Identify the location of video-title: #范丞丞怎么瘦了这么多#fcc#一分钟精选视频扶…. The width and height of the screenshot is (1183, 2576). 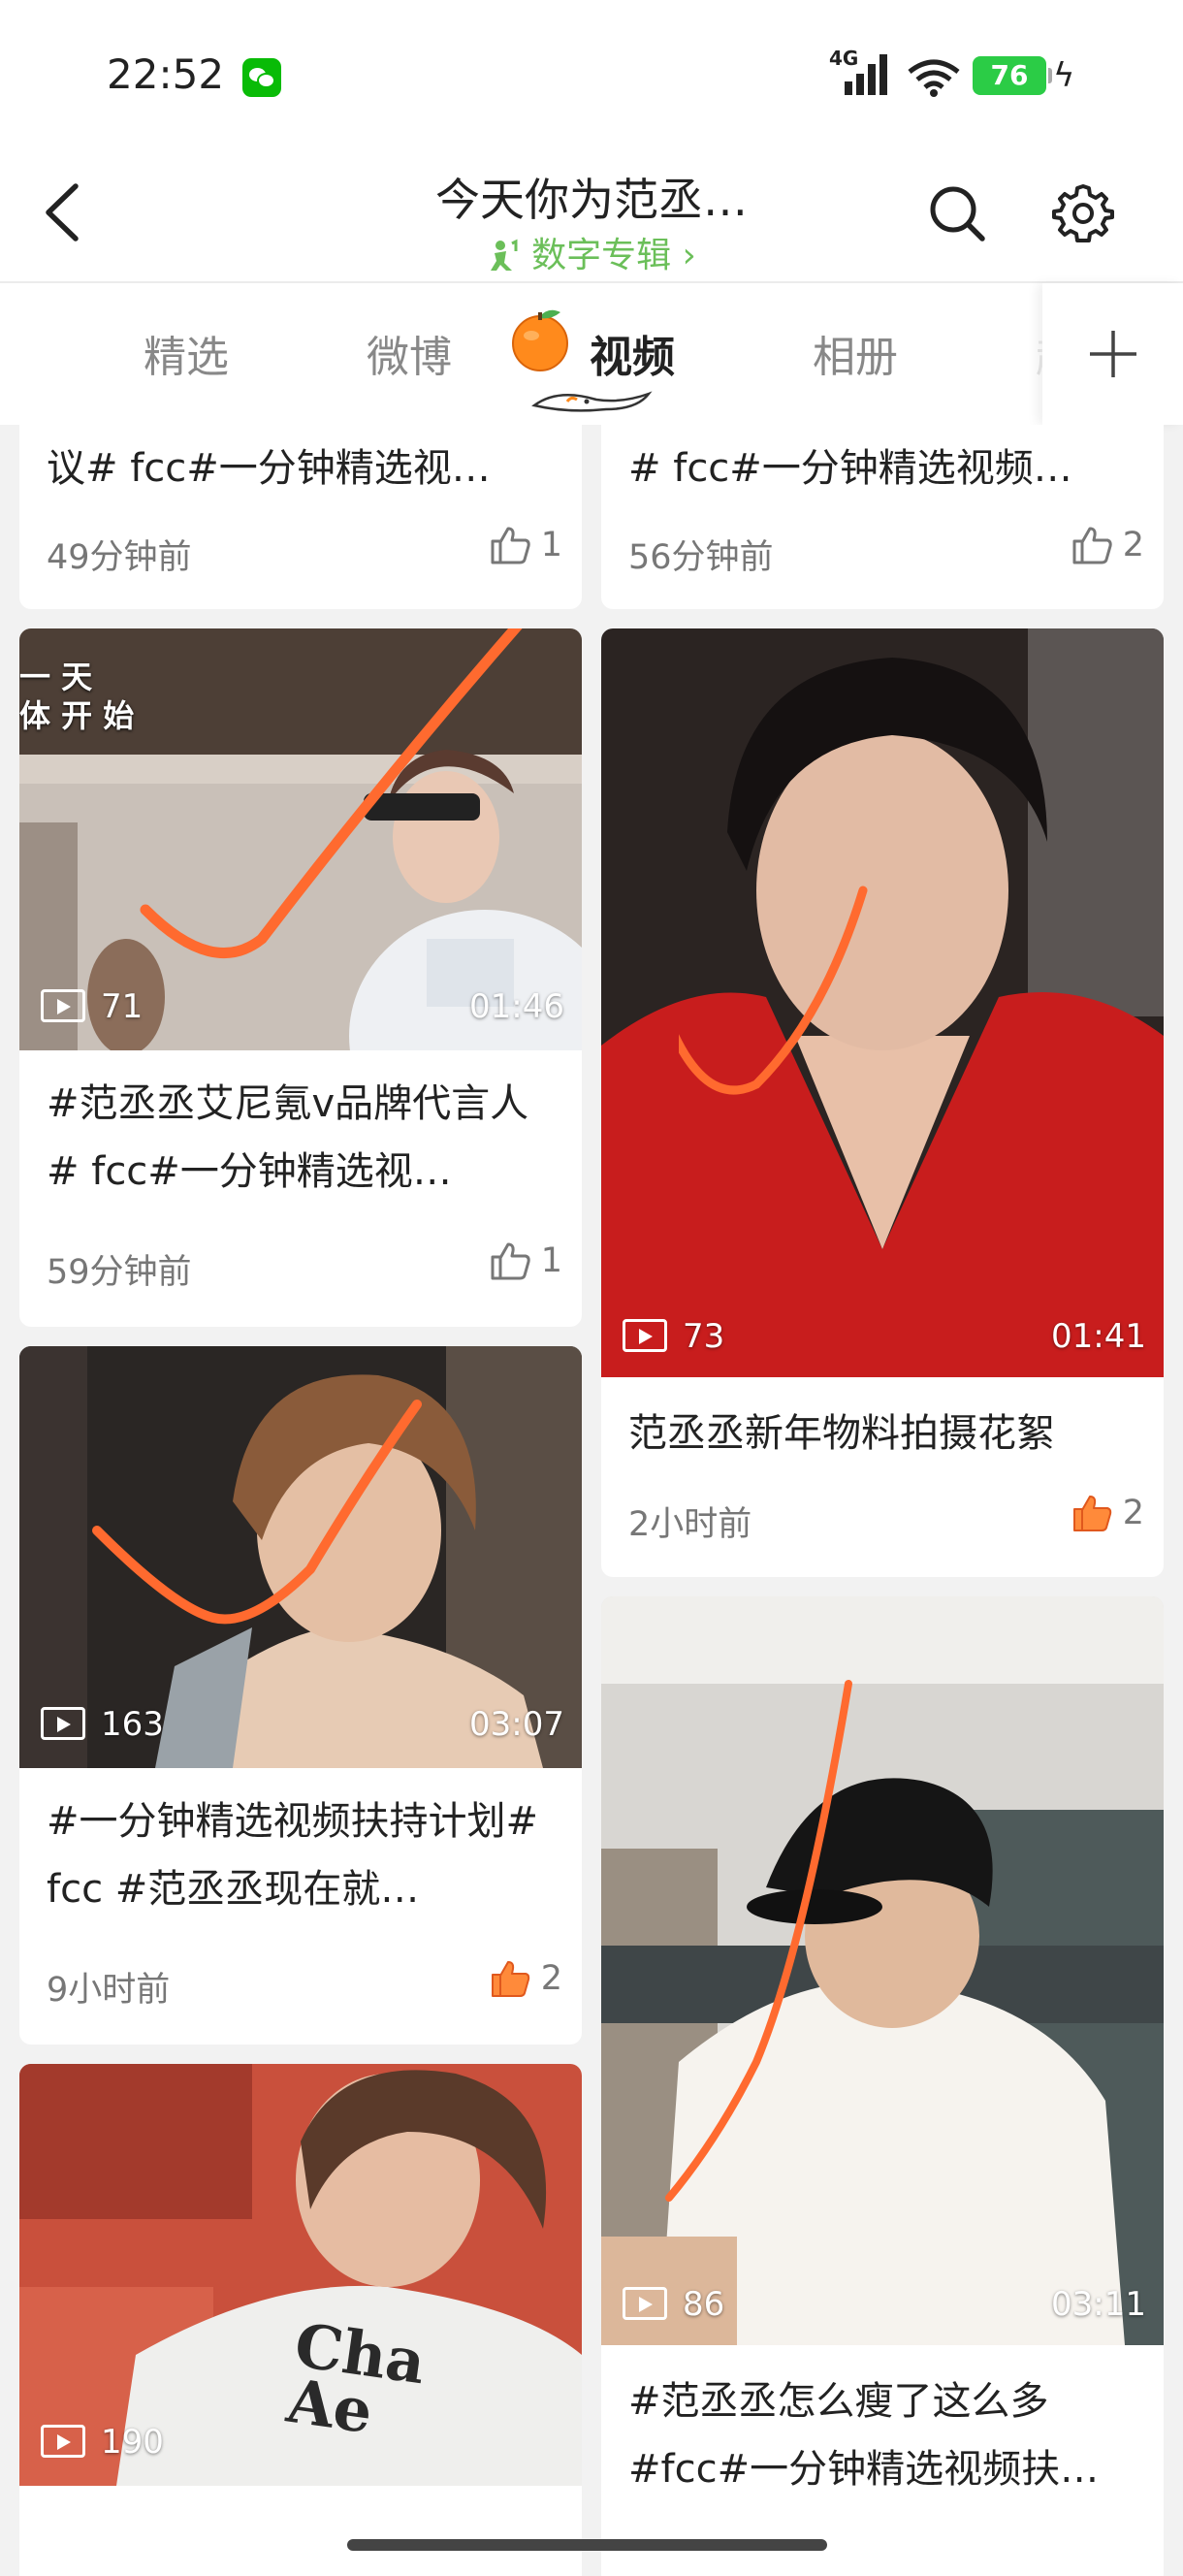
(864, 2435).